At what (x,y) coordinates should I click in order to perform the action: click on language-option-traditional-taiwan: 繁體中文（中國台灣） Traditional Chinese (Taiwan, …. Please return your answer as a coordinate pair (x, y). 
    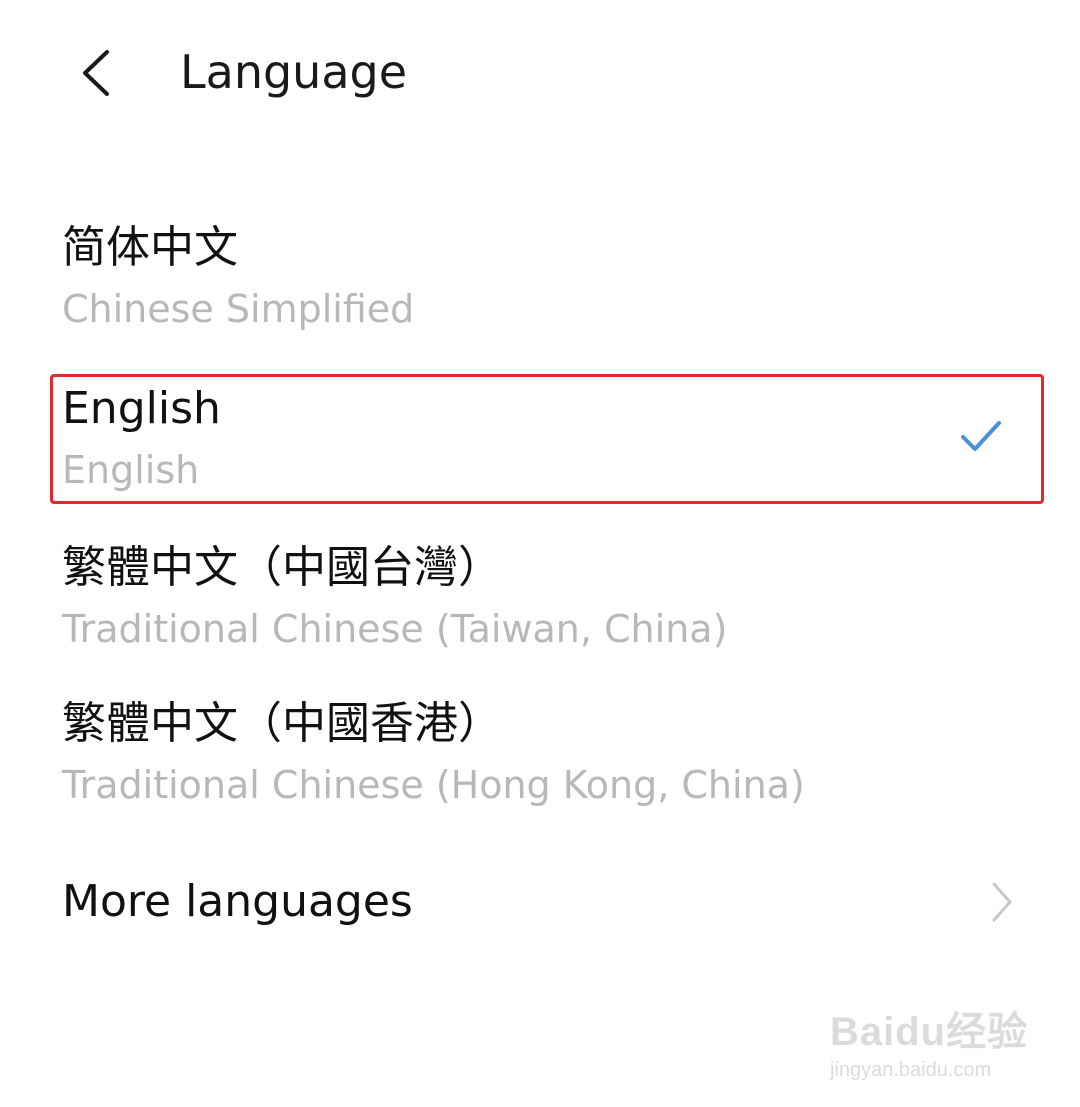
    Looking at the image, I should click on (547, 595).